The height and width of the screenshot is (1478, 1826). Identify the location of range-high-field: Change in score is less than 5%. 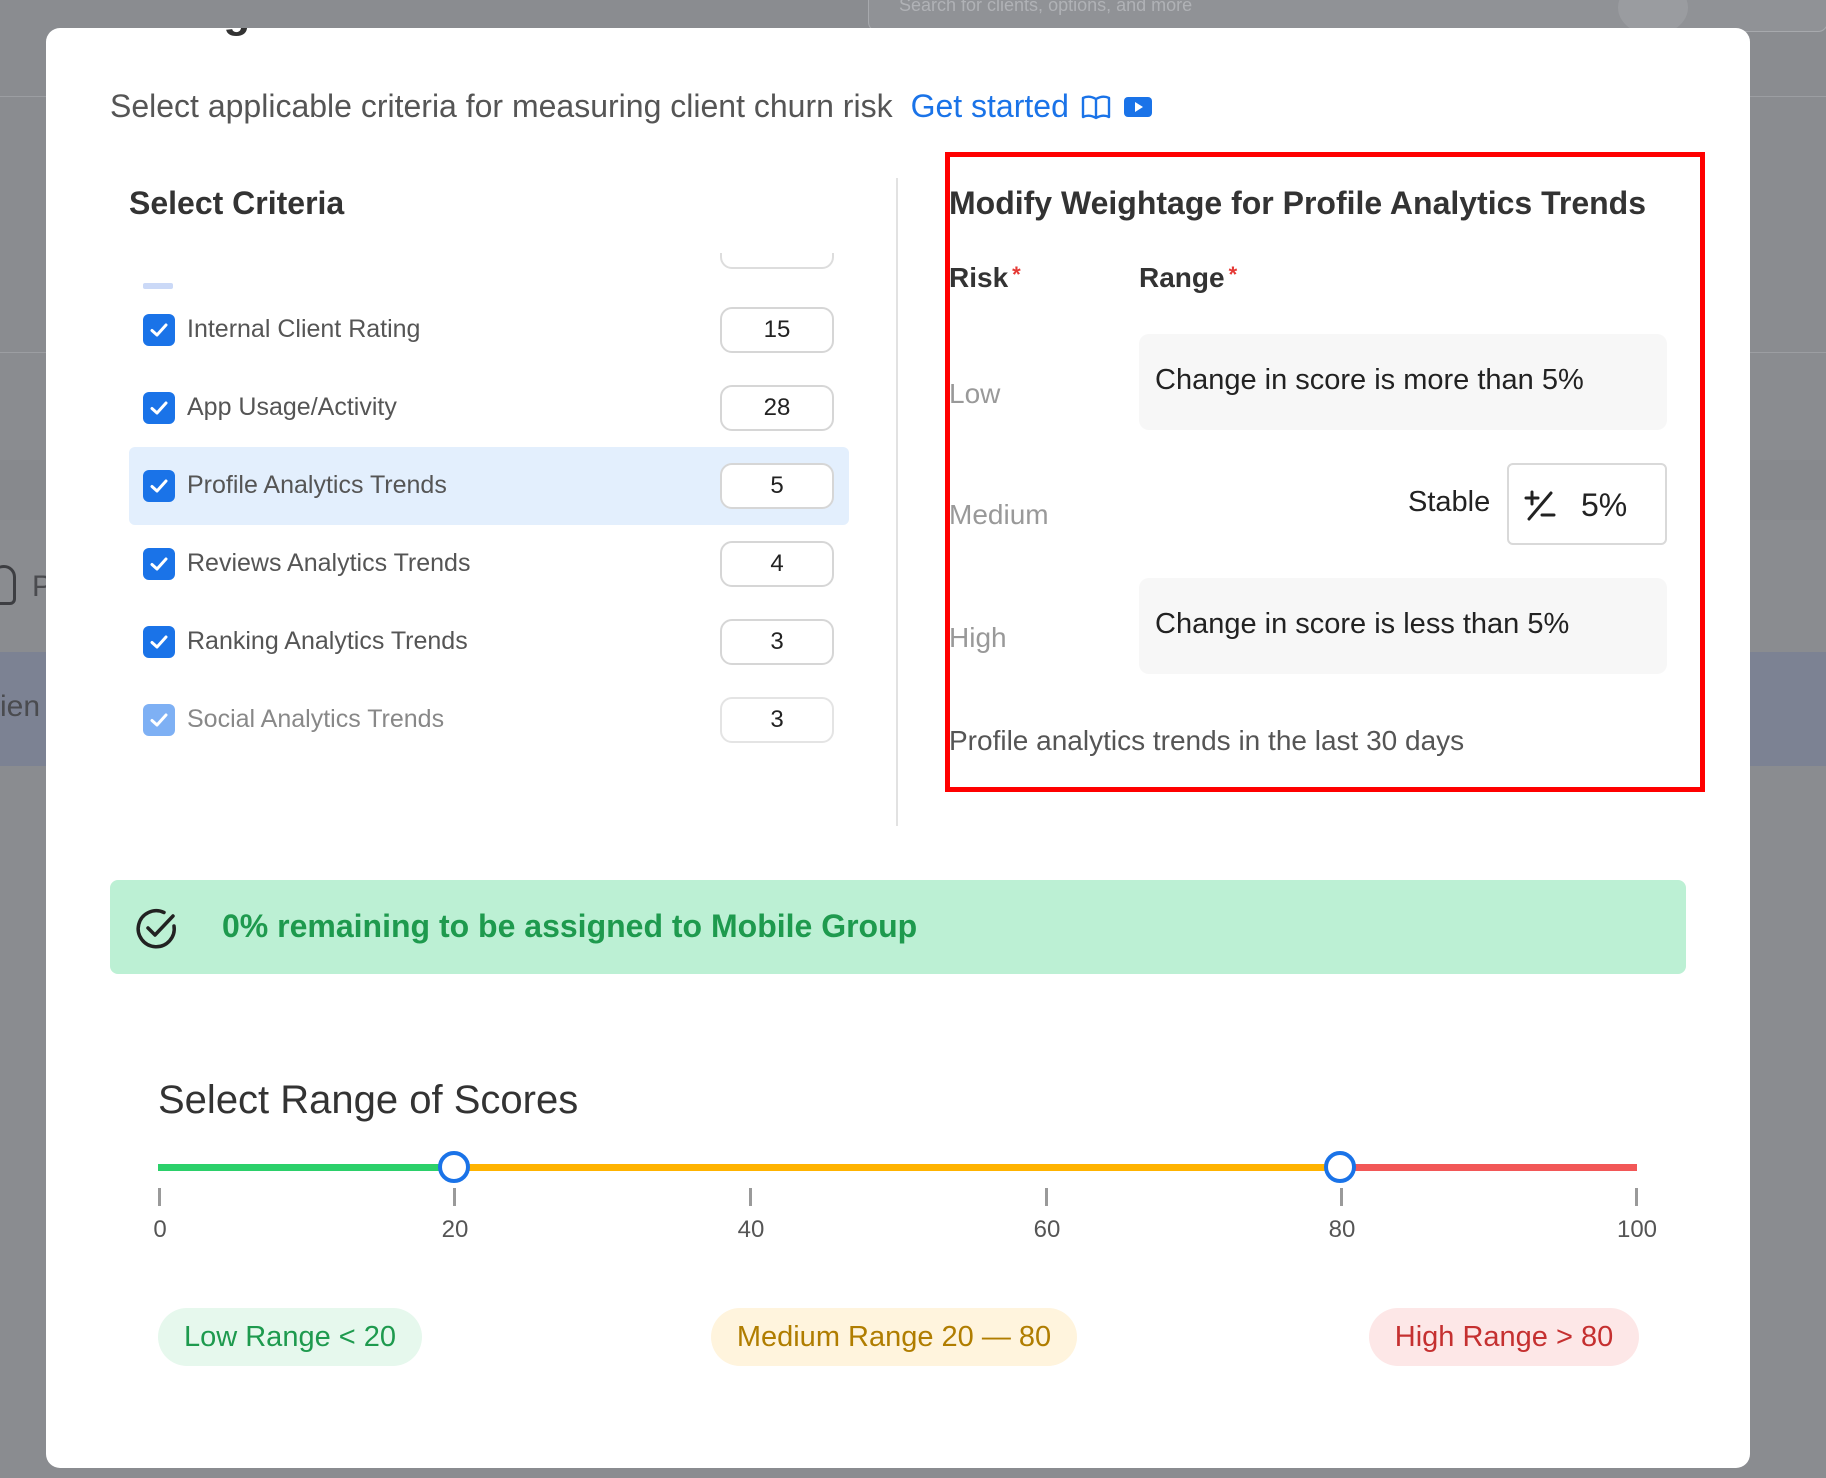
(1403, 626).